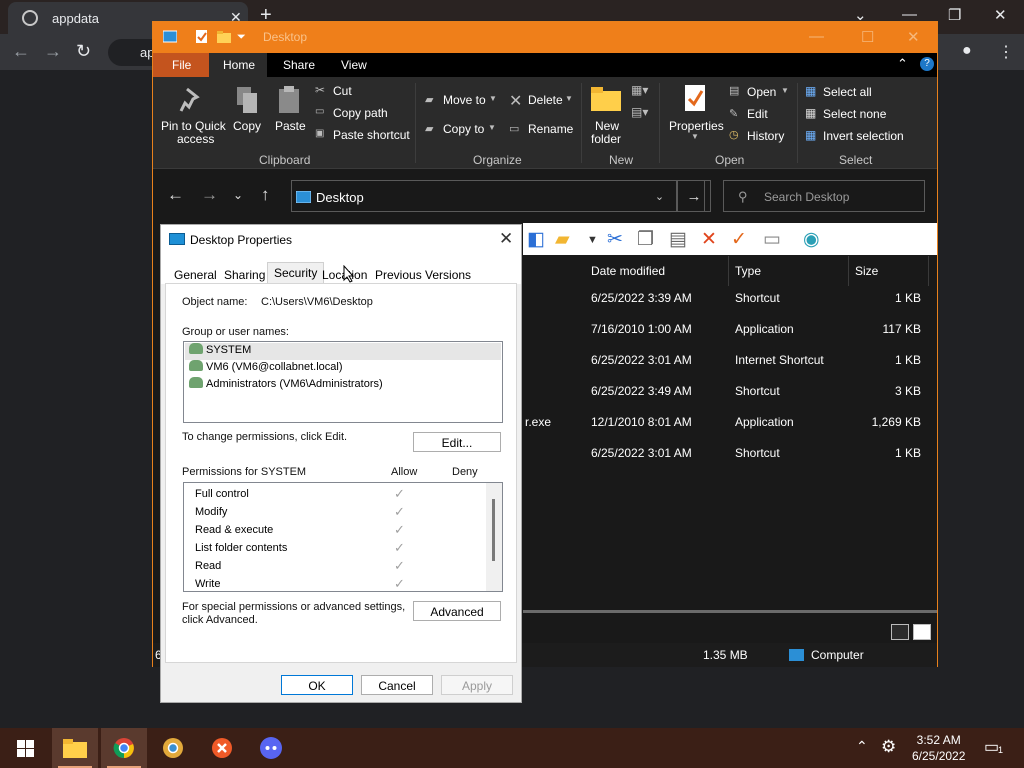 The width and height of the screenshot is (1024, 768). What do you see at coordinates (562, 239) in the screenshot?
I see `folder-check-icon: ▰` at bounding box center [562, 239].